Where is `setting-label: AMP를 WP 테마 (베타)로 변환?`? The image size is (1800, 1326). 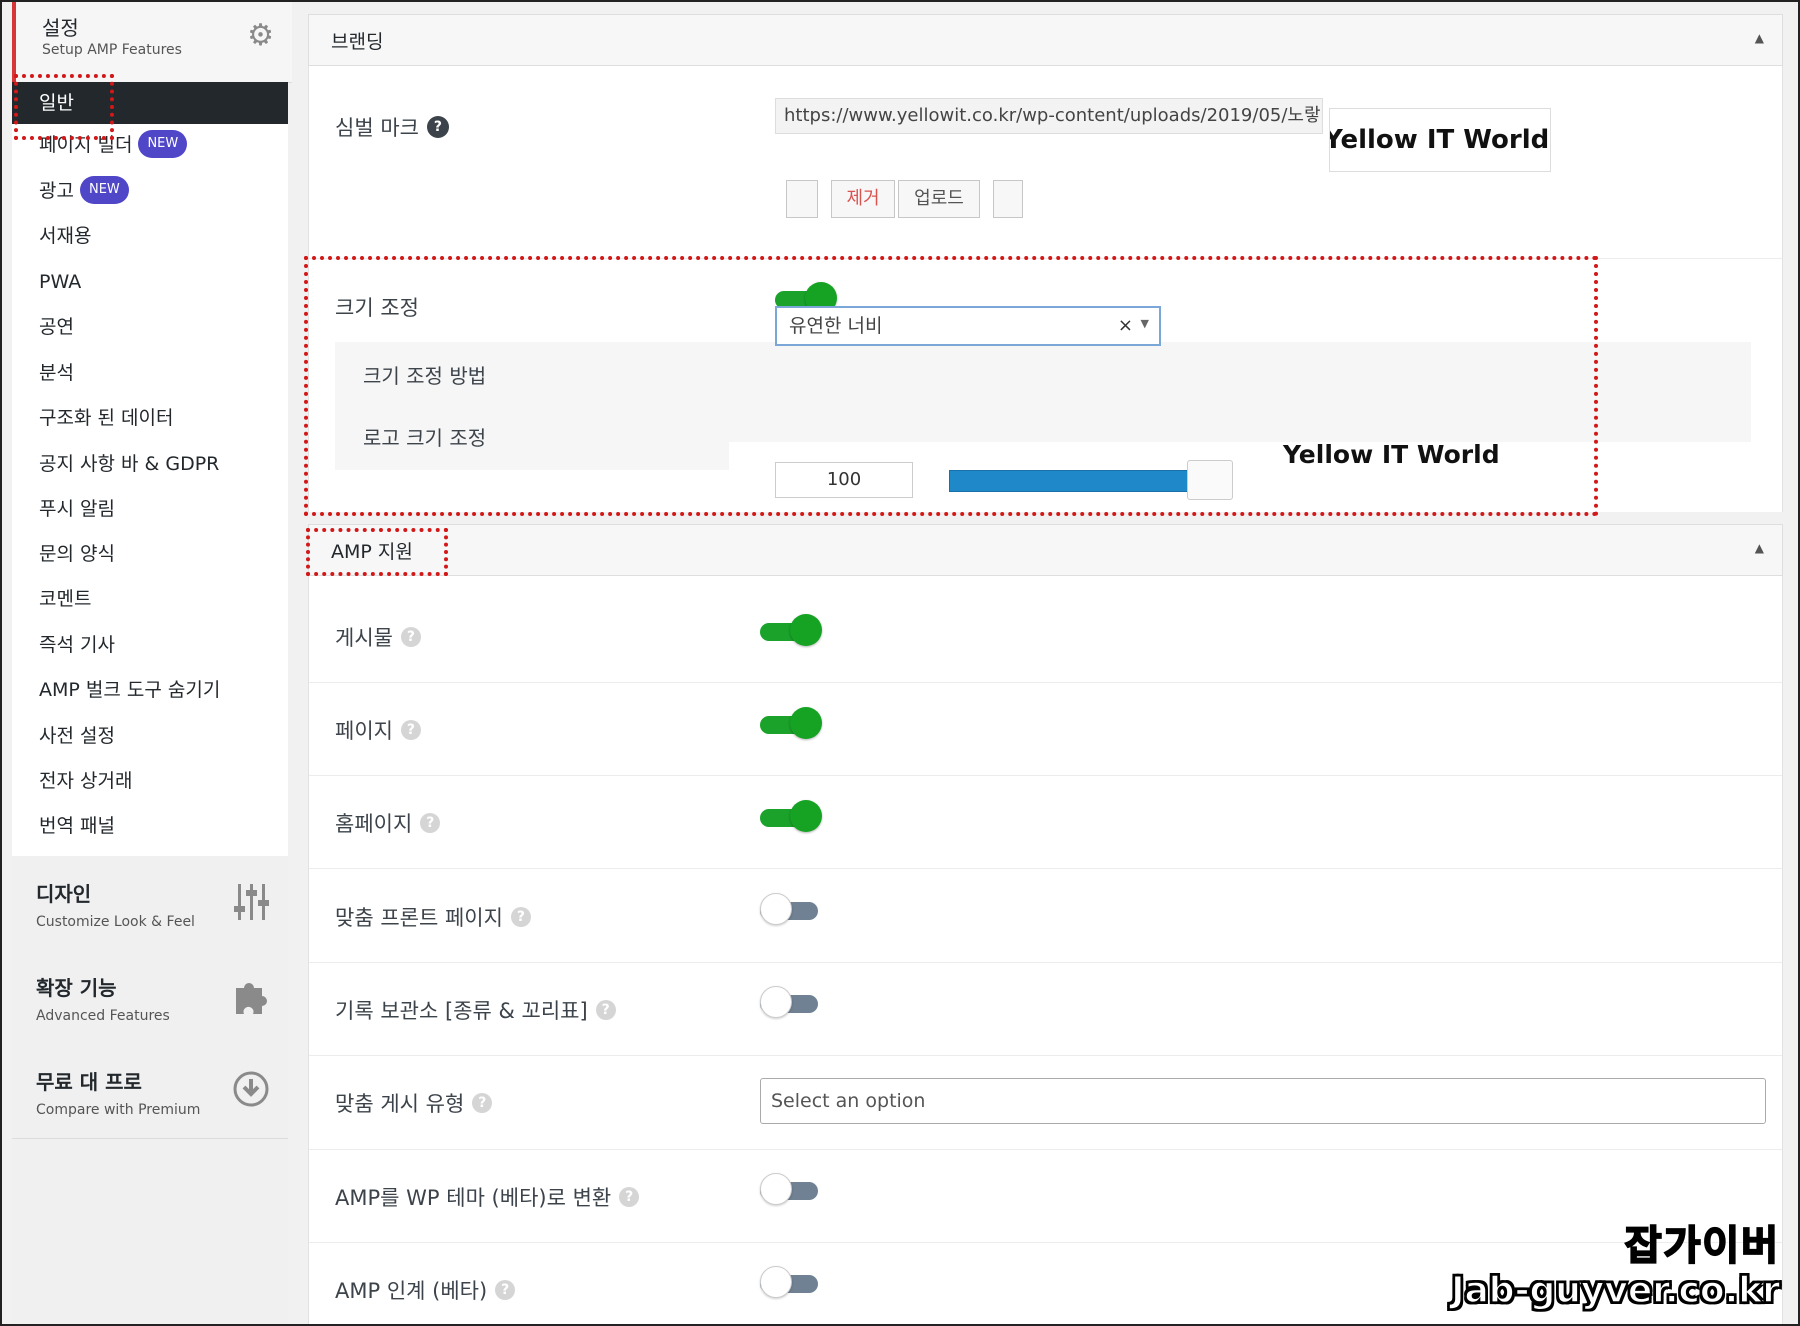
setting-label: AMP를 WP 테마 (베타)로 변환? is located at coordinates (487, 1197).